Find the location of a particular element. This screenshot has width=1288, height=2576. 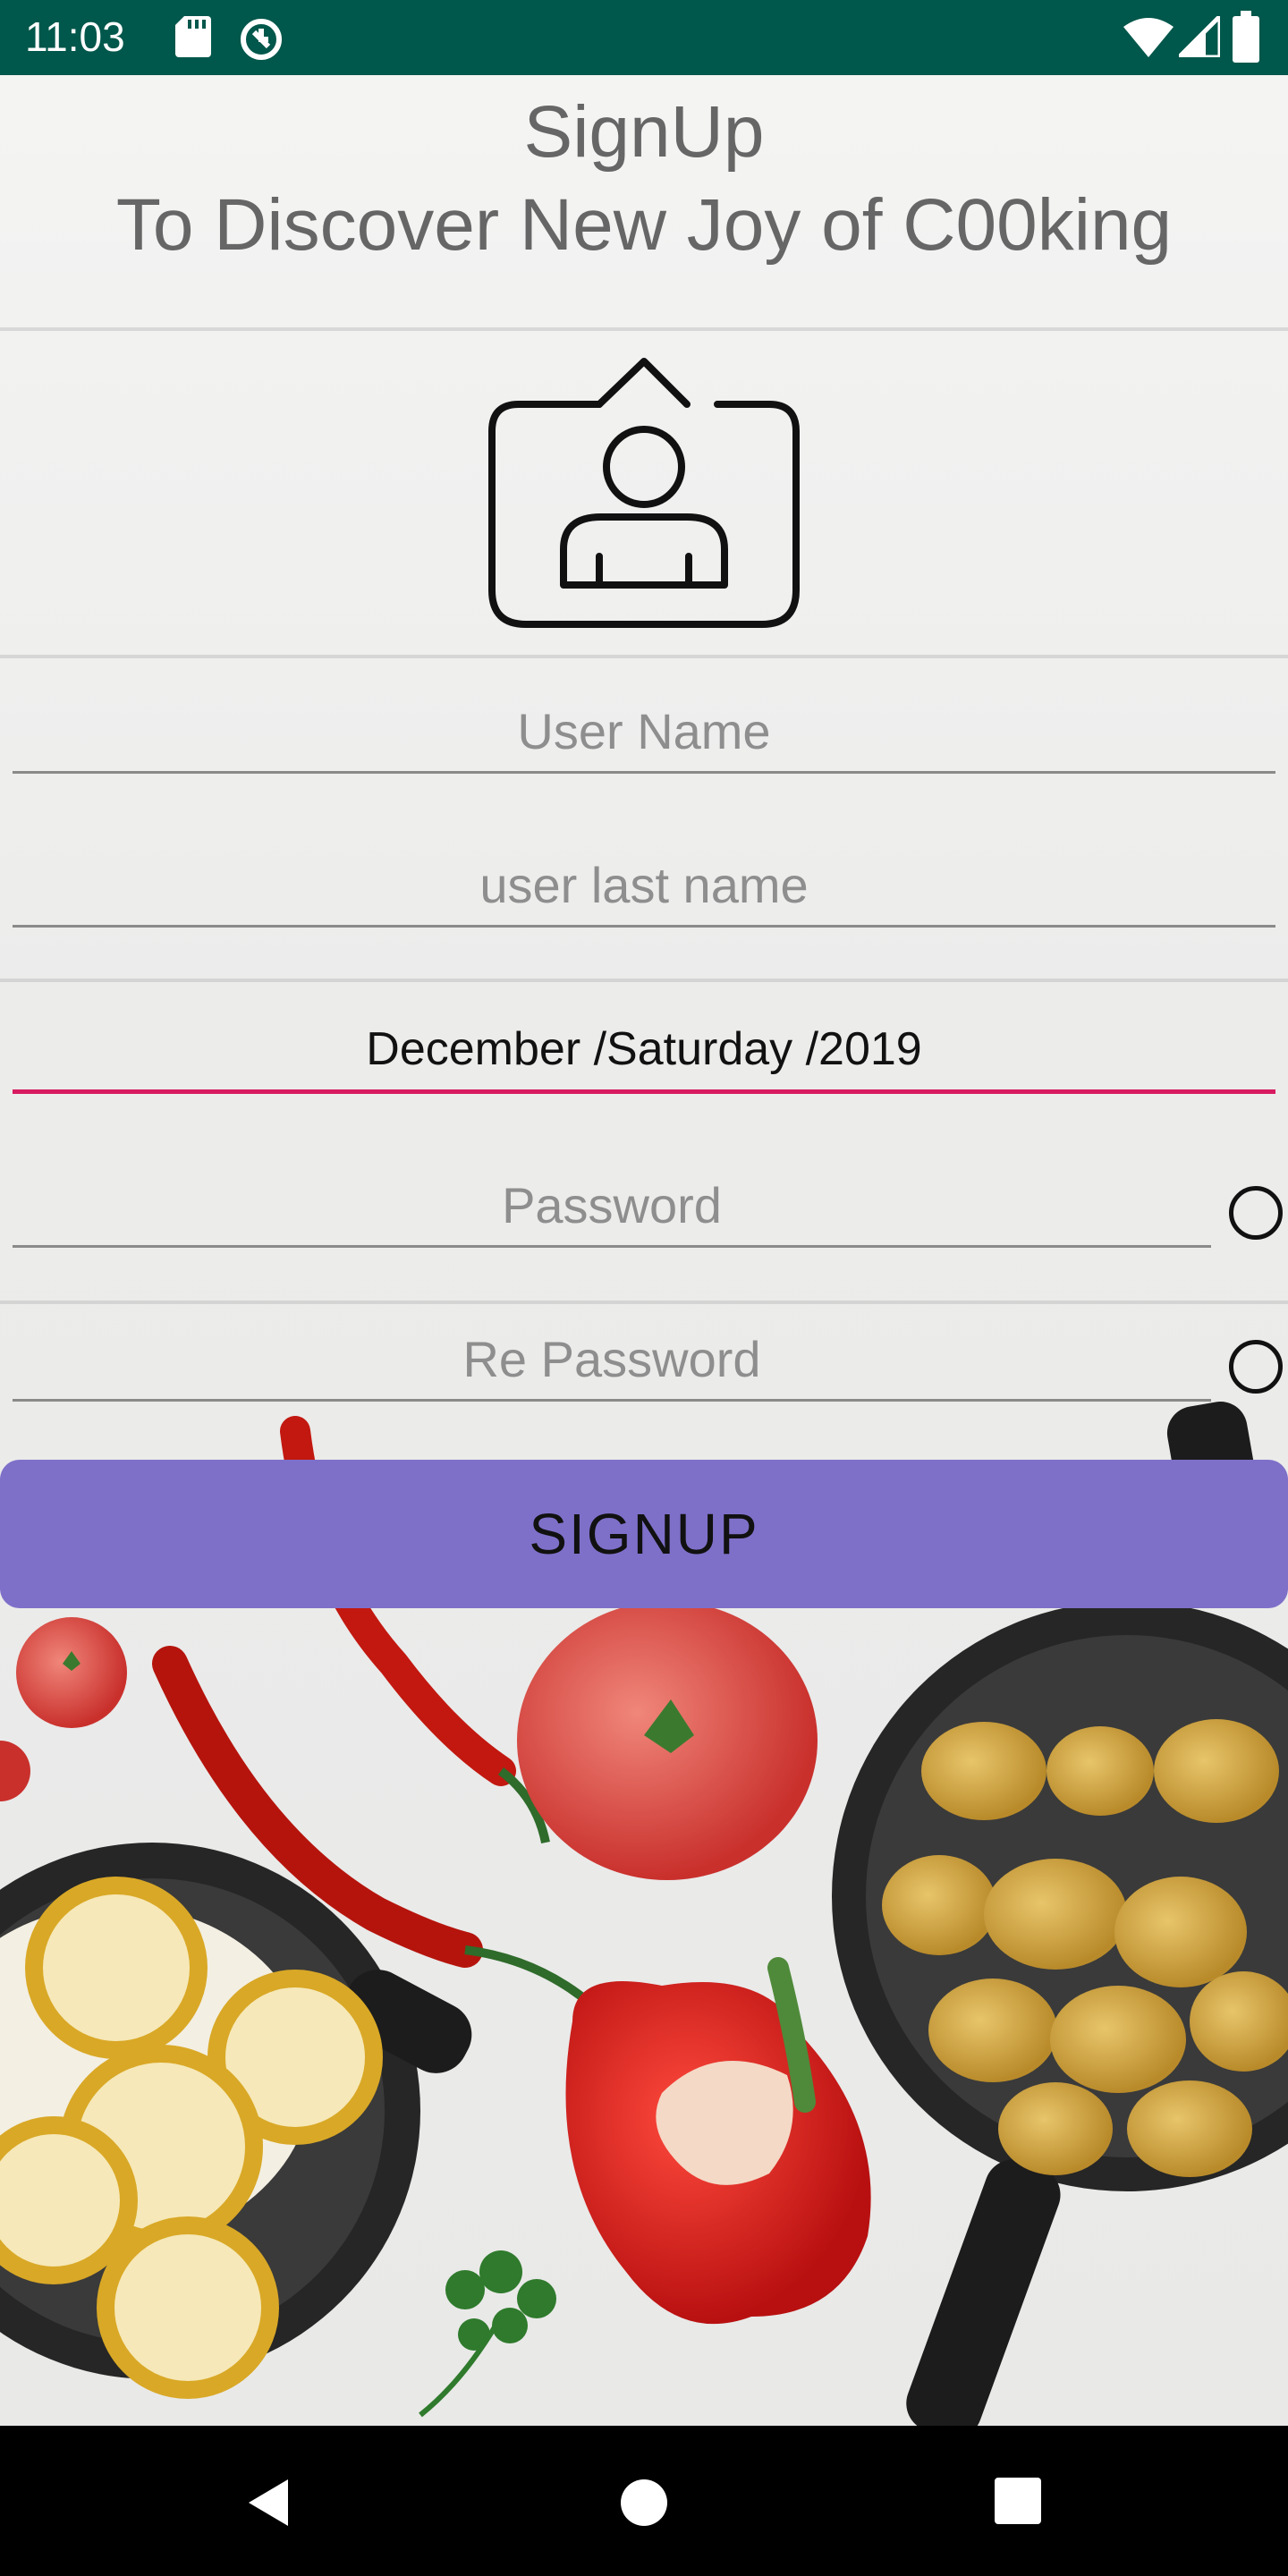

signup-button: SIGNUP is located at coordinates (644, 1534).